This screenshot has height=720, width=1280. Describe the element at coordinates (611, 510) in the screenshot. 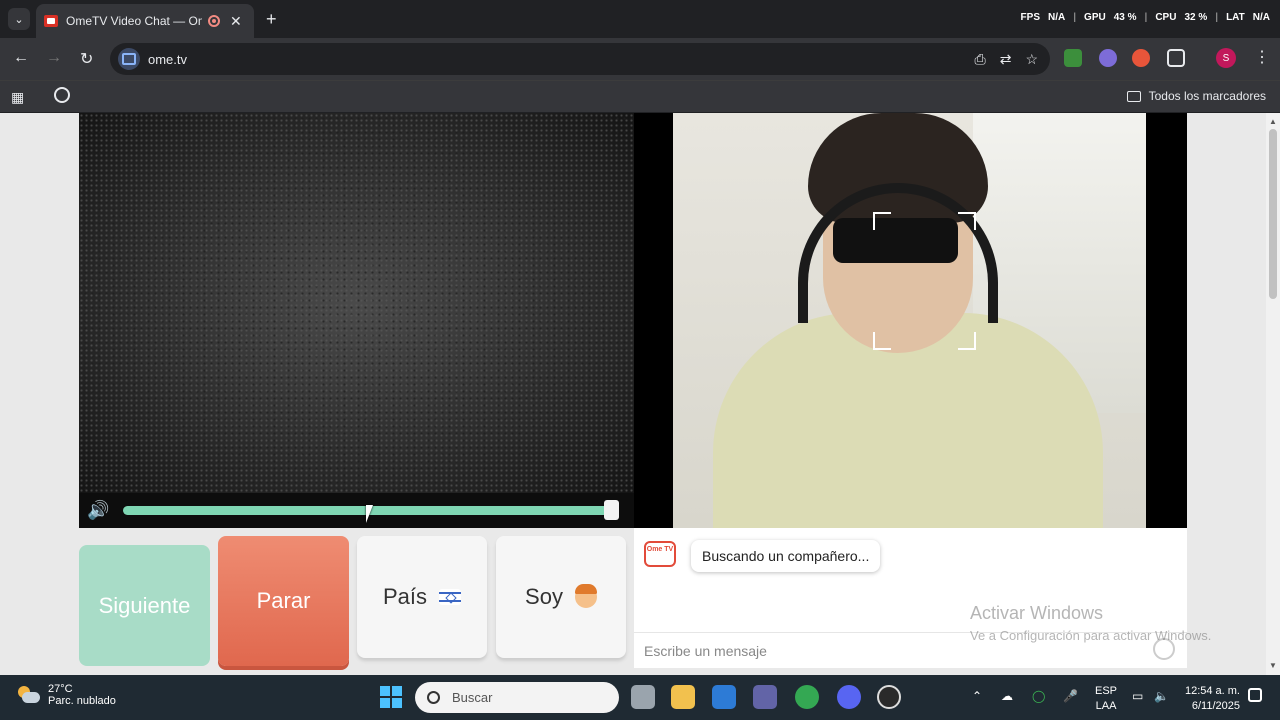

I see `volume-slider-handle` at that location.